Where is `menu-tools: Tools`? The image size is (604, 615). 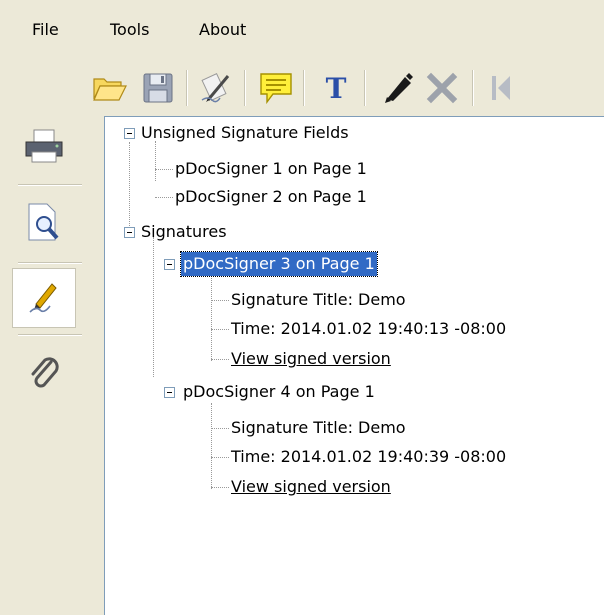 menu-tools: Tools is located at coordinates (129, 30).